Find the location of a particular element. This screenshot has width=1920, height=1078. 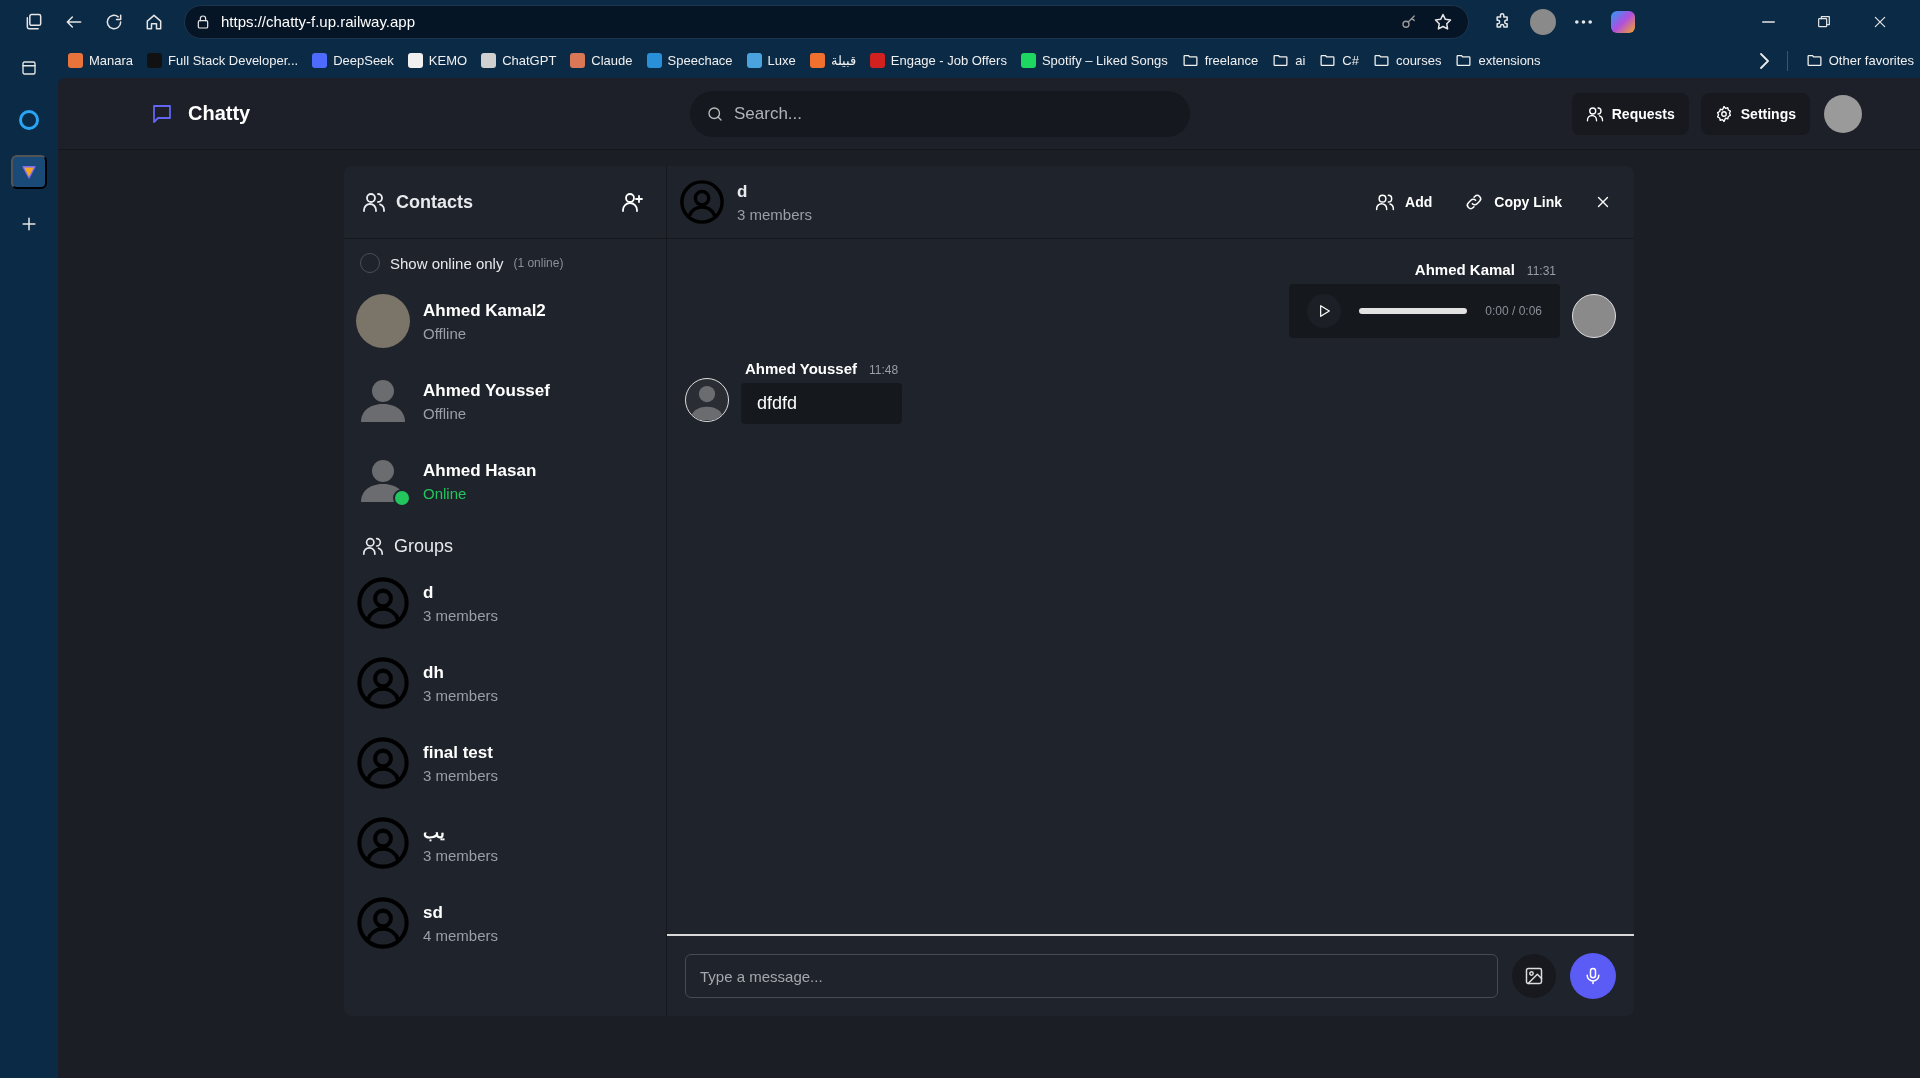

contacts-heading: Contacts is located at coordinates (435, 202).